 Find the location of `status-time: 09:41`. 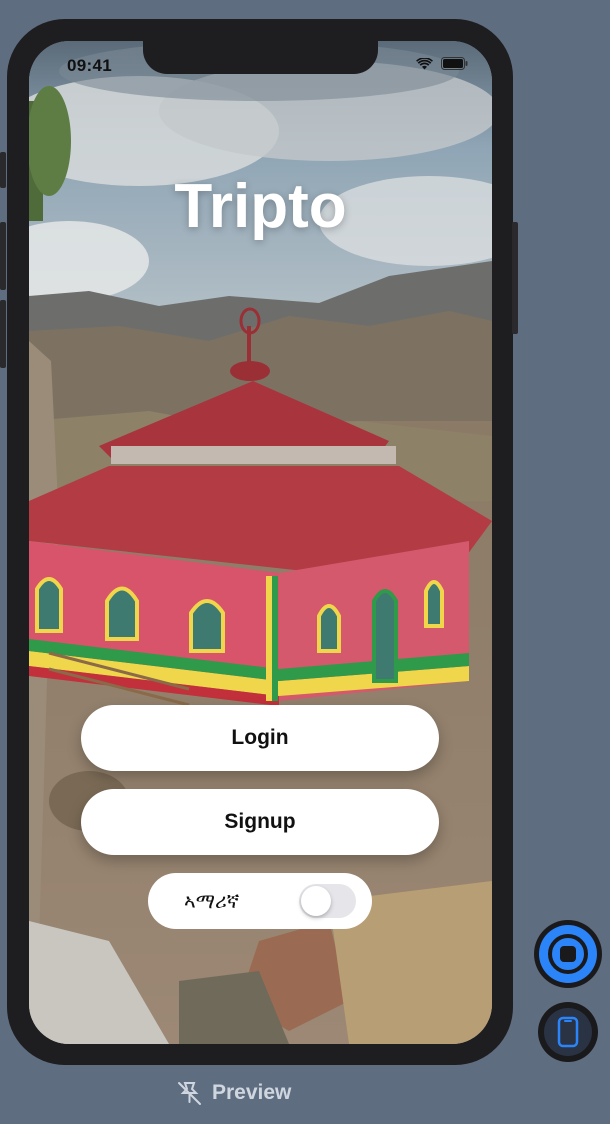

status-time: 09:41 is located at coordinates (89, 65).